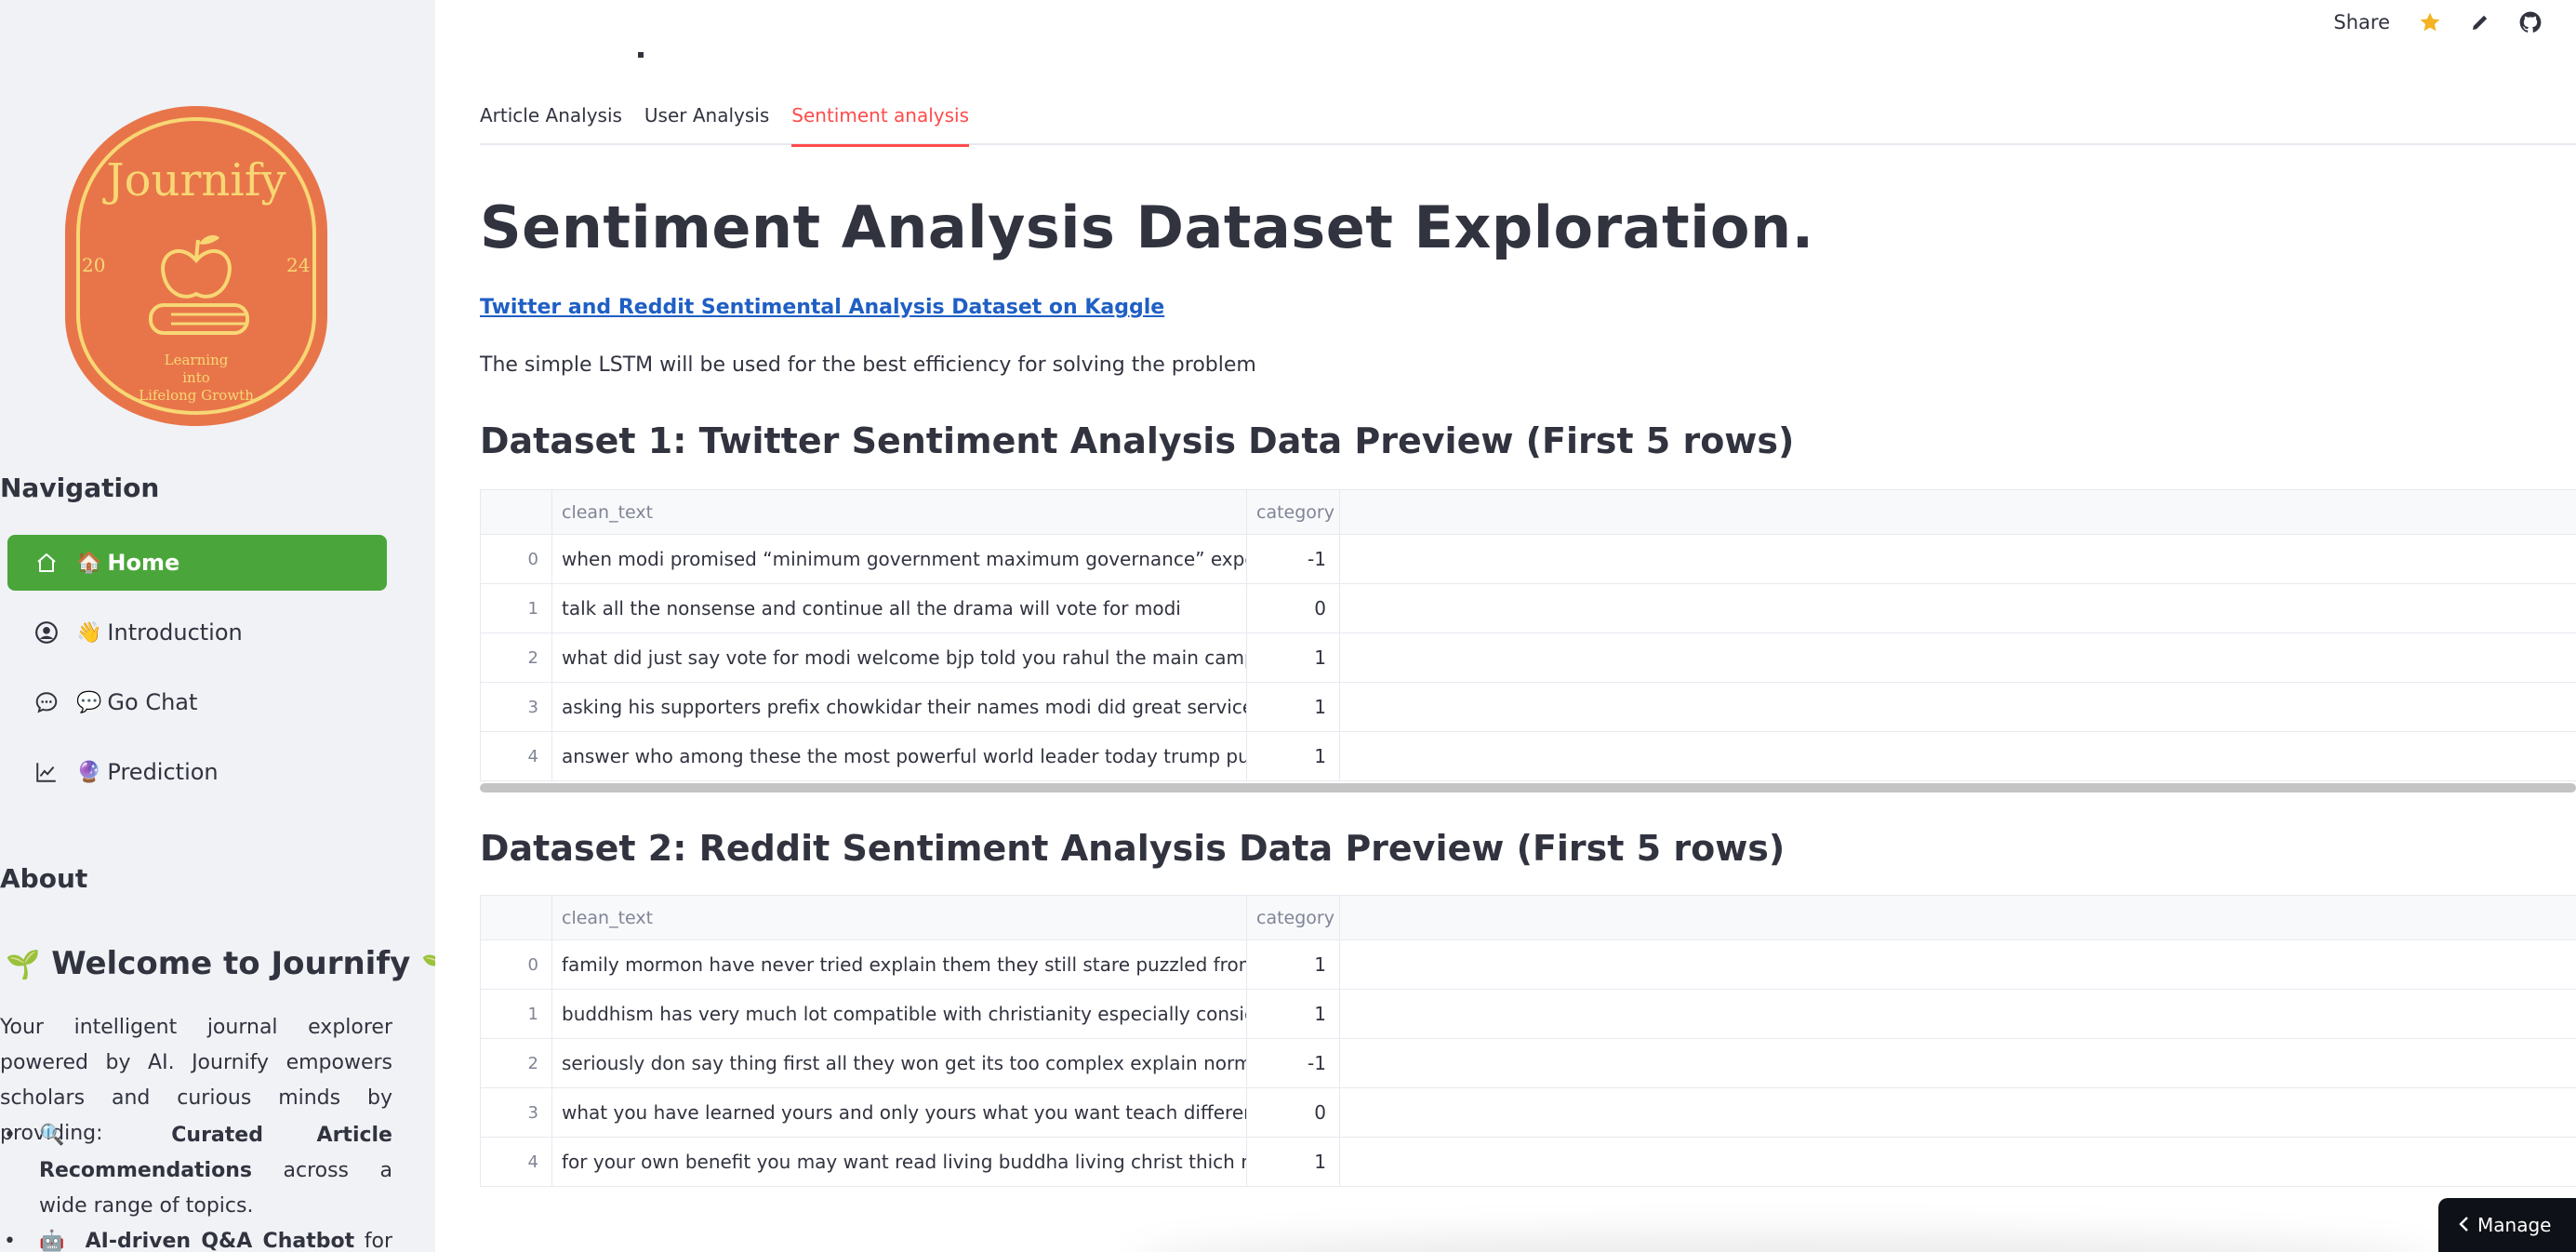  What do you see at coordinates (231, 963) in the screenshot?
I see `welcome-text: Welcome to Journify` at bounding box center [231, 963].